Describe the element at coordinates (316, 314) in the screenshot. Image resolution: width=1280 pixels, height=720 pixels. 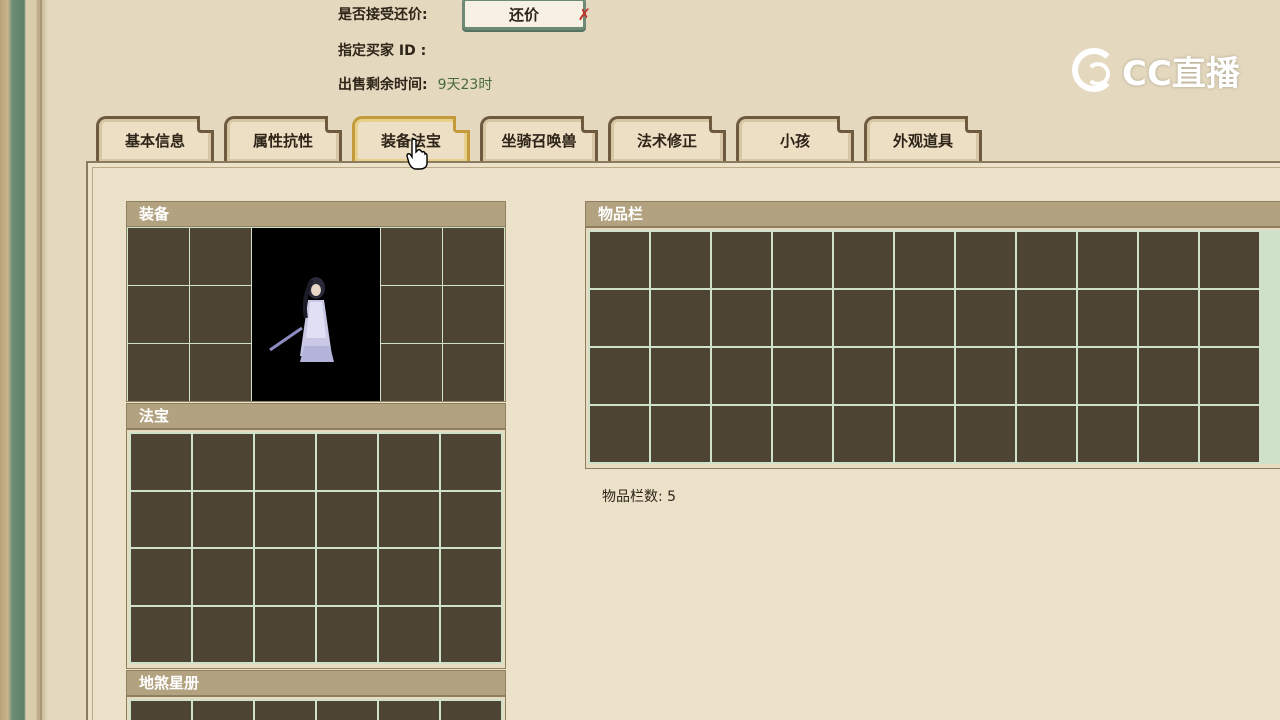
I see `equipment-slots` at that location.